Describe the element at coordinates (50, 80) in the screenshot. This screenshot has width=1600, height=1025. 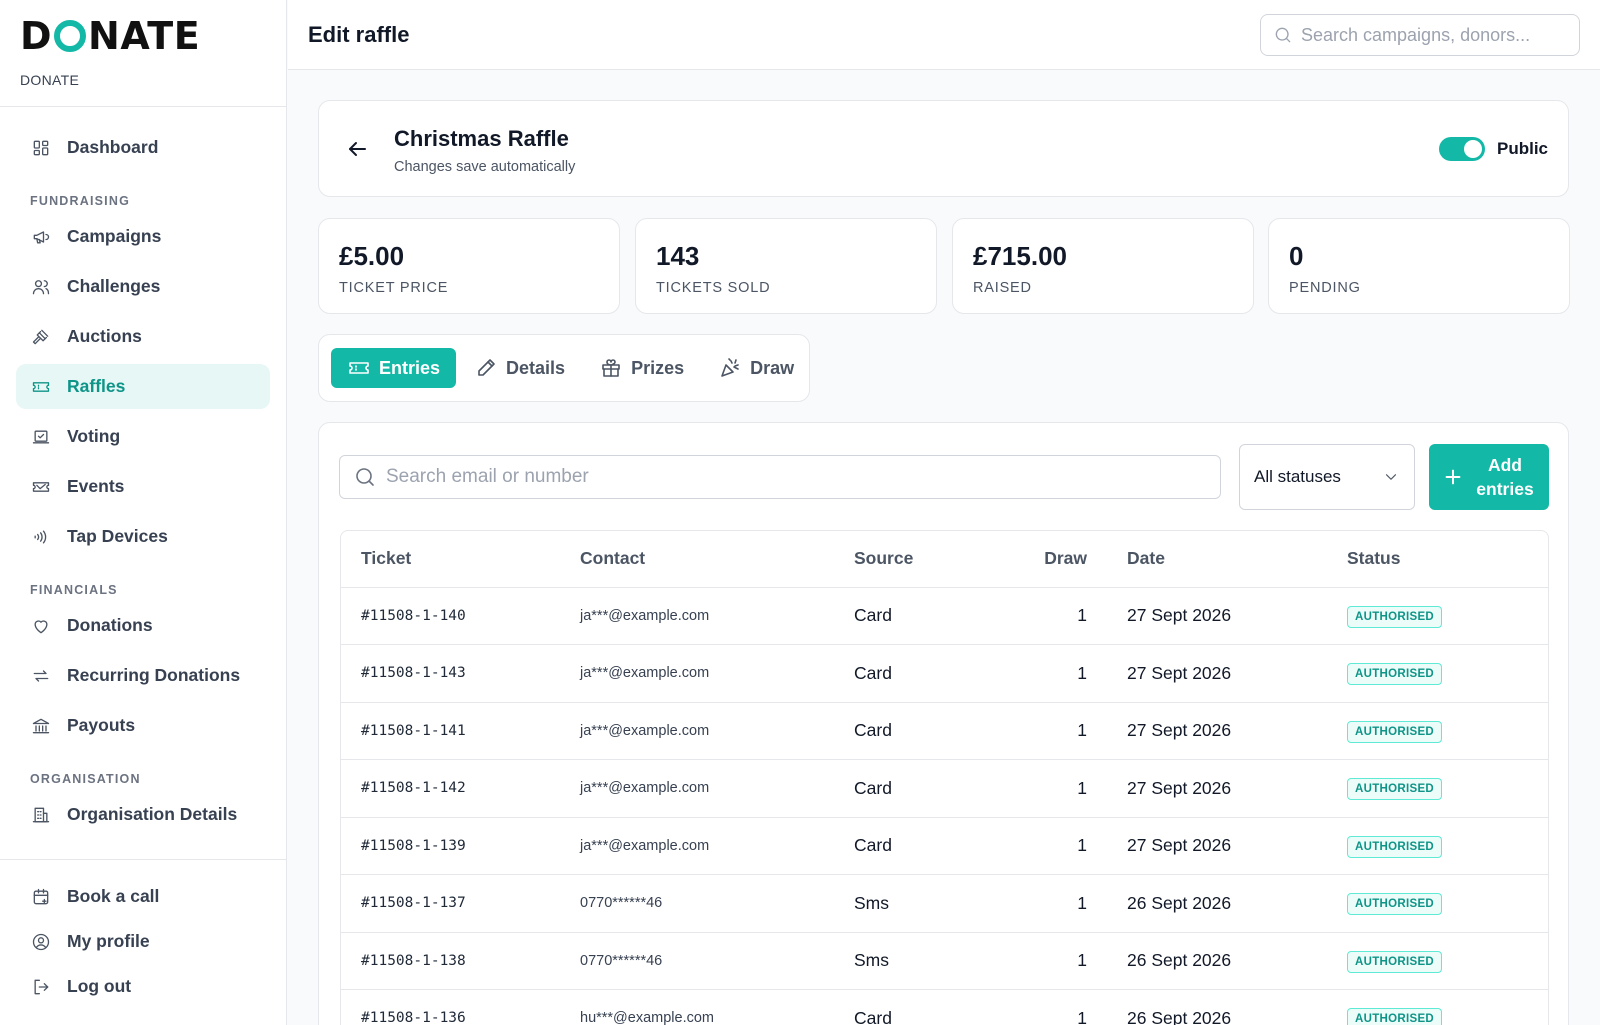
I see `organisation-name: DONATE` at that location.